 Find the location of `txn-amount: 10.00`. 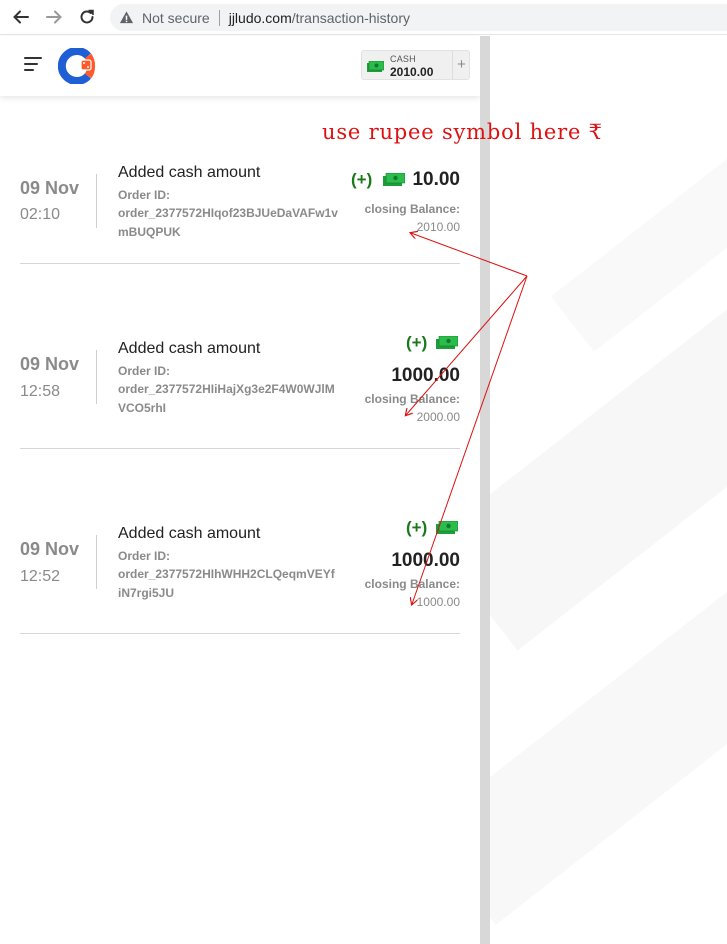

txn-amount: 10.00 is located at coordinates (436, 179).